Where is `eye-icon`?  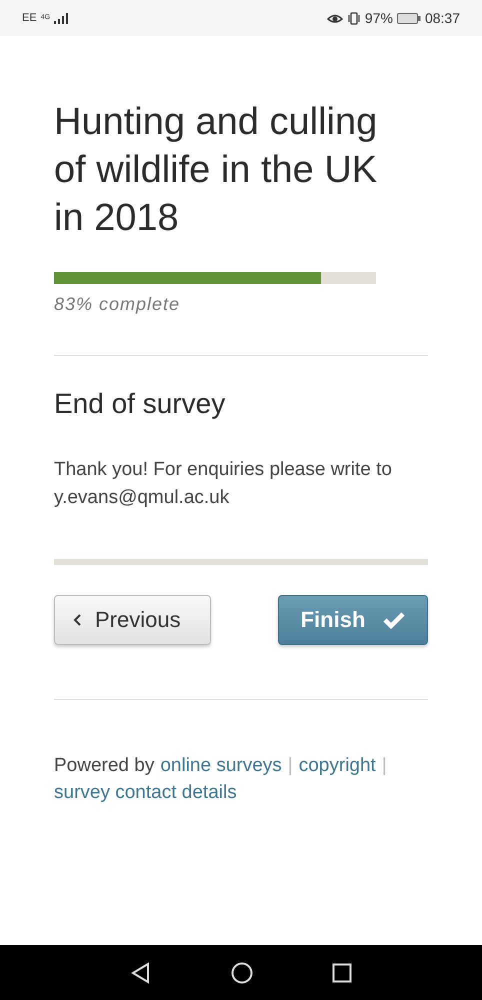 eye-icon is located at coordinates (334, 18).